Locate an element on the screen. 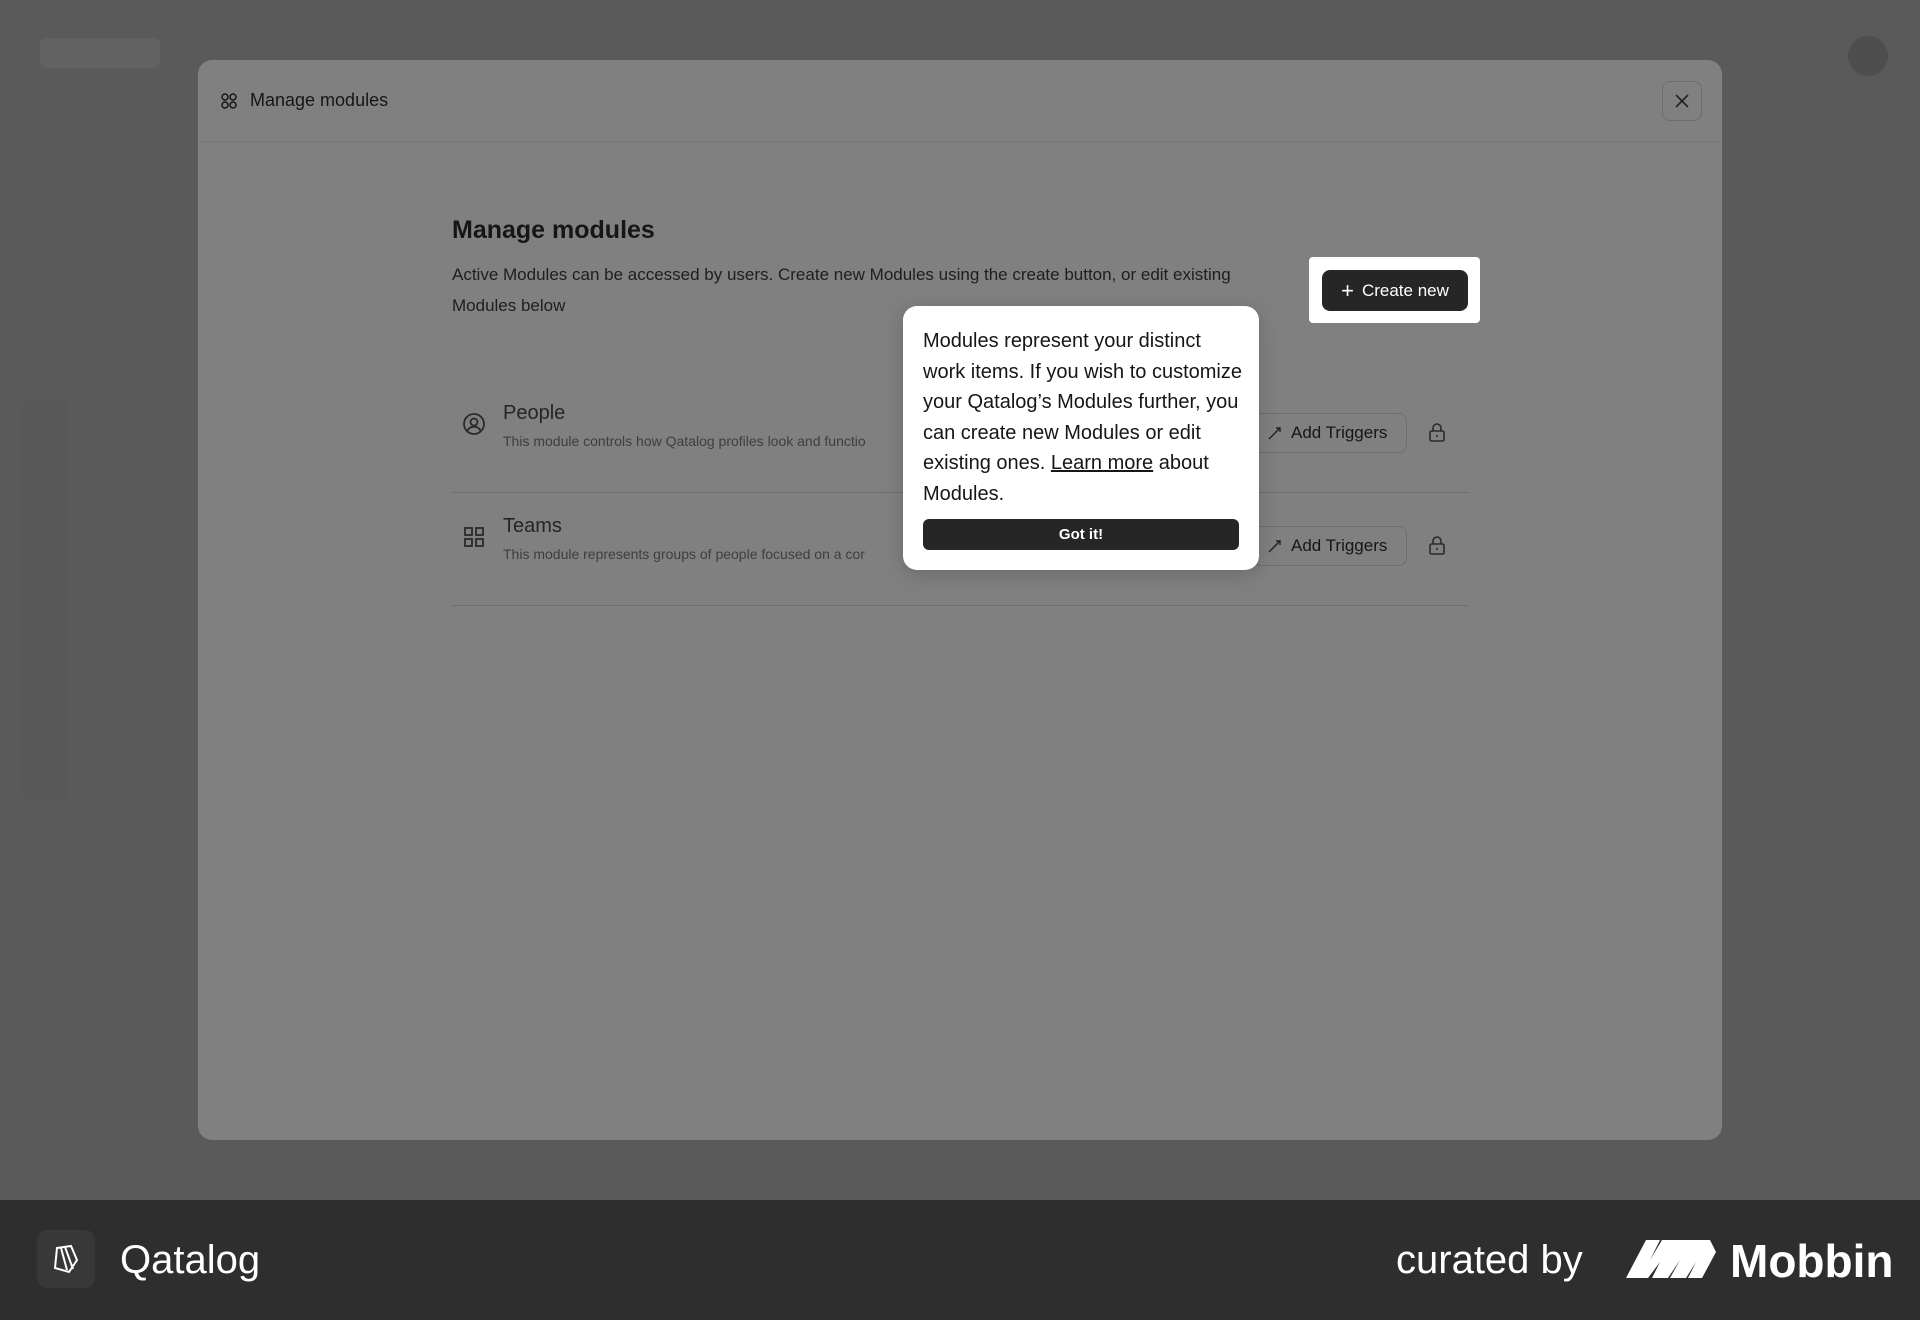 The height and width of the screenshot is (1320, 1920). plus-icon: + is located at coordinates (1347, 290).